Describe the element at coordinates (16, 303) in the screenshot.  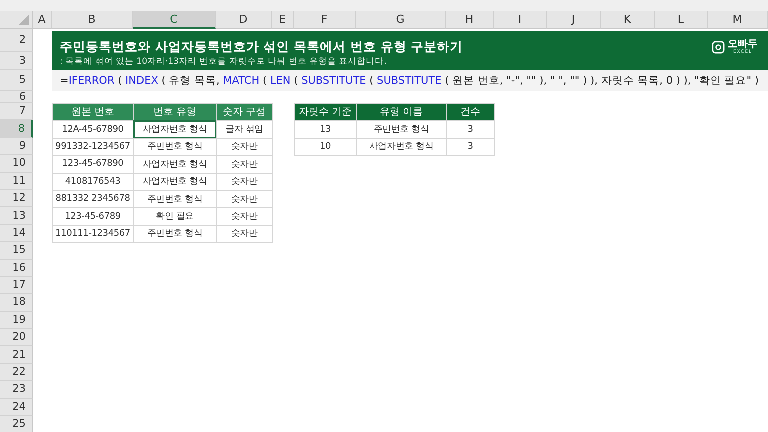
I see `row-header: 18` at that location.